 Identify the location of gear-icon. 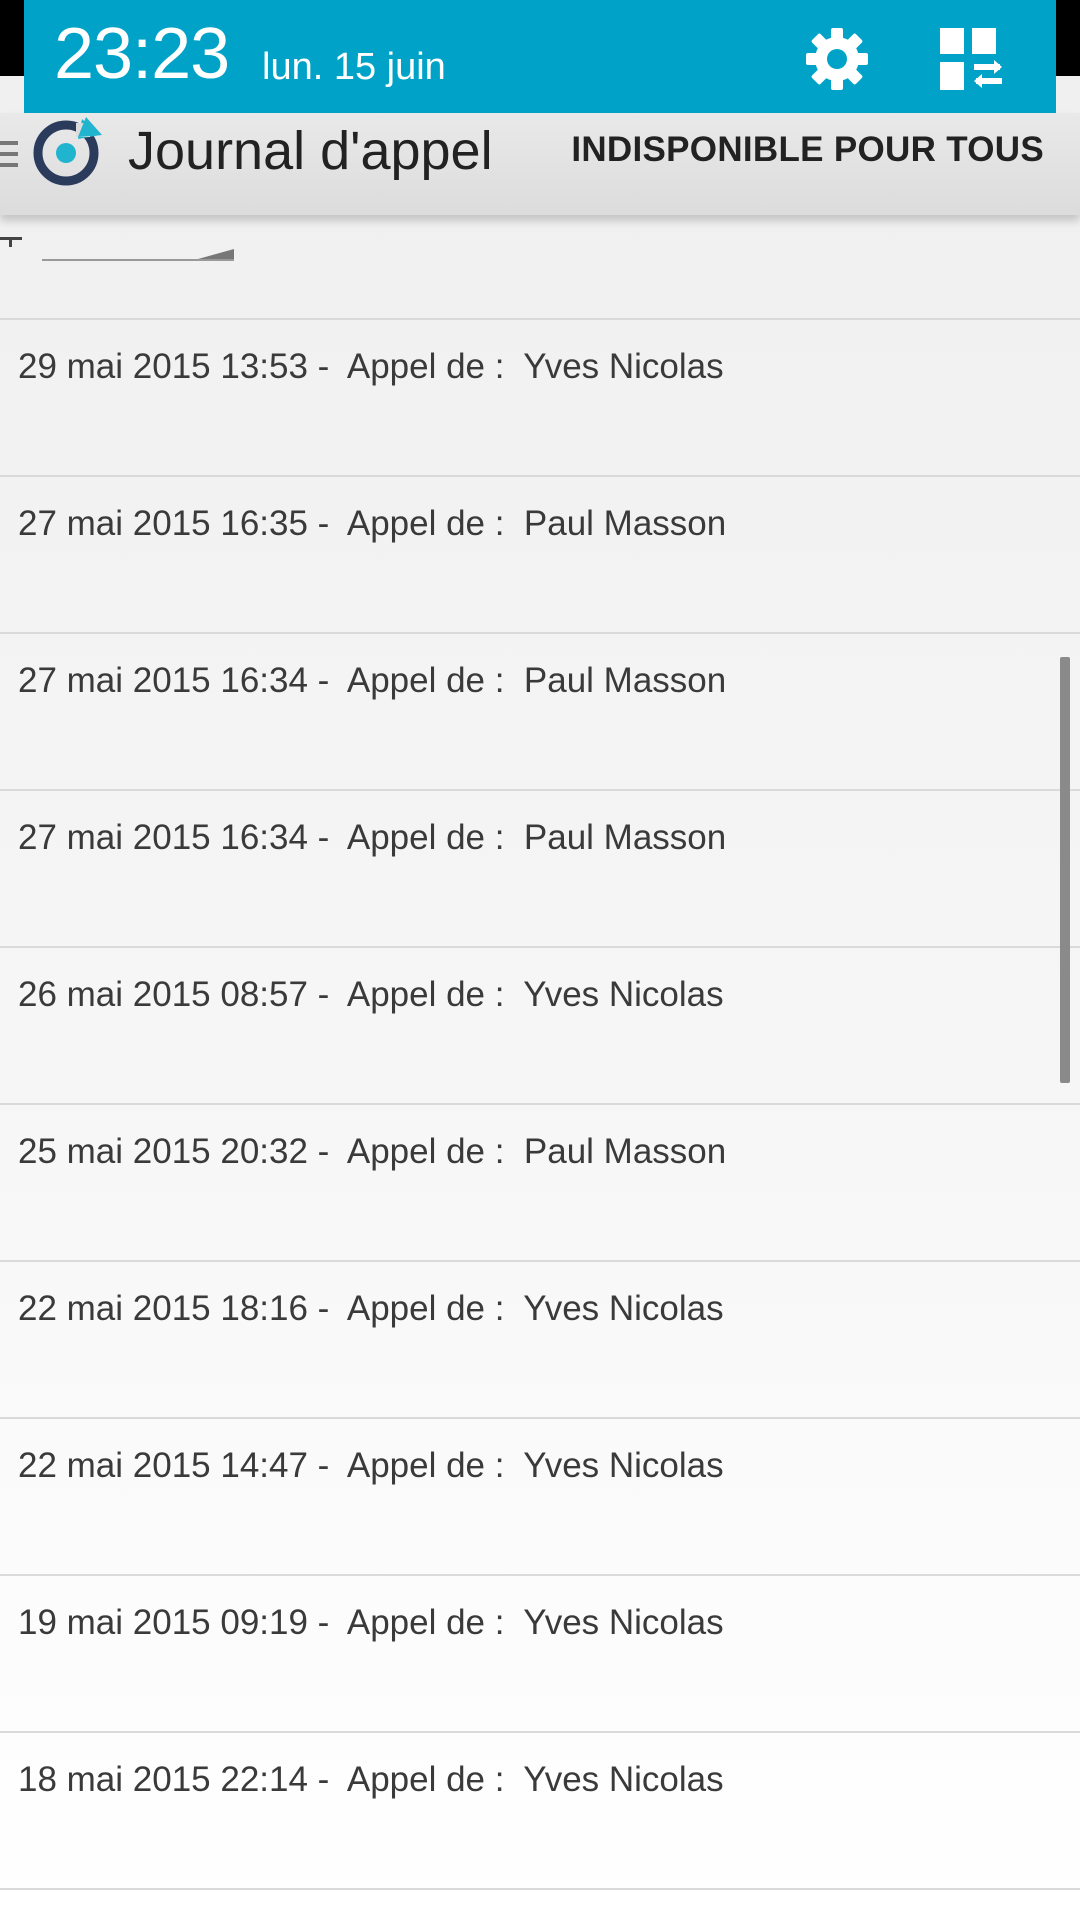
(837, 59).